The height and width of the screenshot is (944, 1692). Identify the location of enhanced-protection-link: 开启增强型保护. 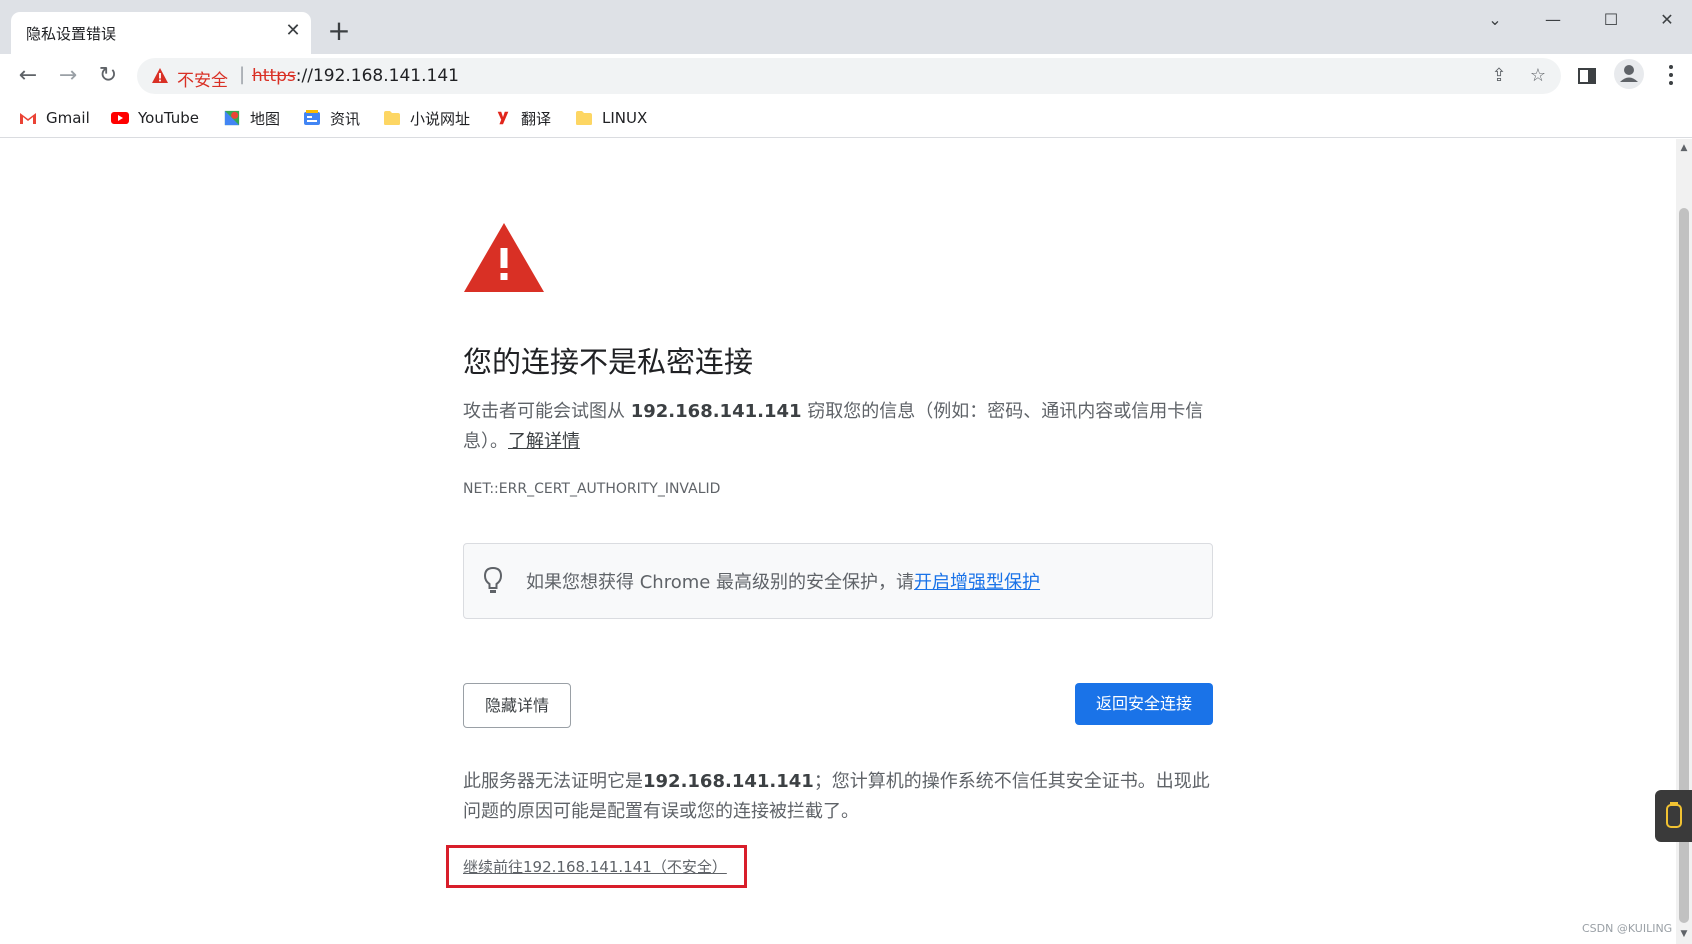
(977, 582).